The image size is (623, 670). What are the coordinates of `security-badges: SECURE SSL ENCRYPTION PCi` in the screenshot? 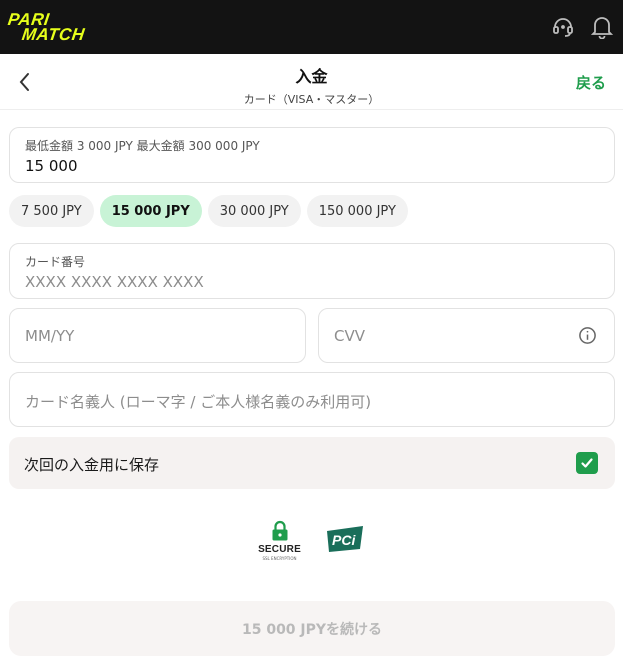 It's located at (311, 540).